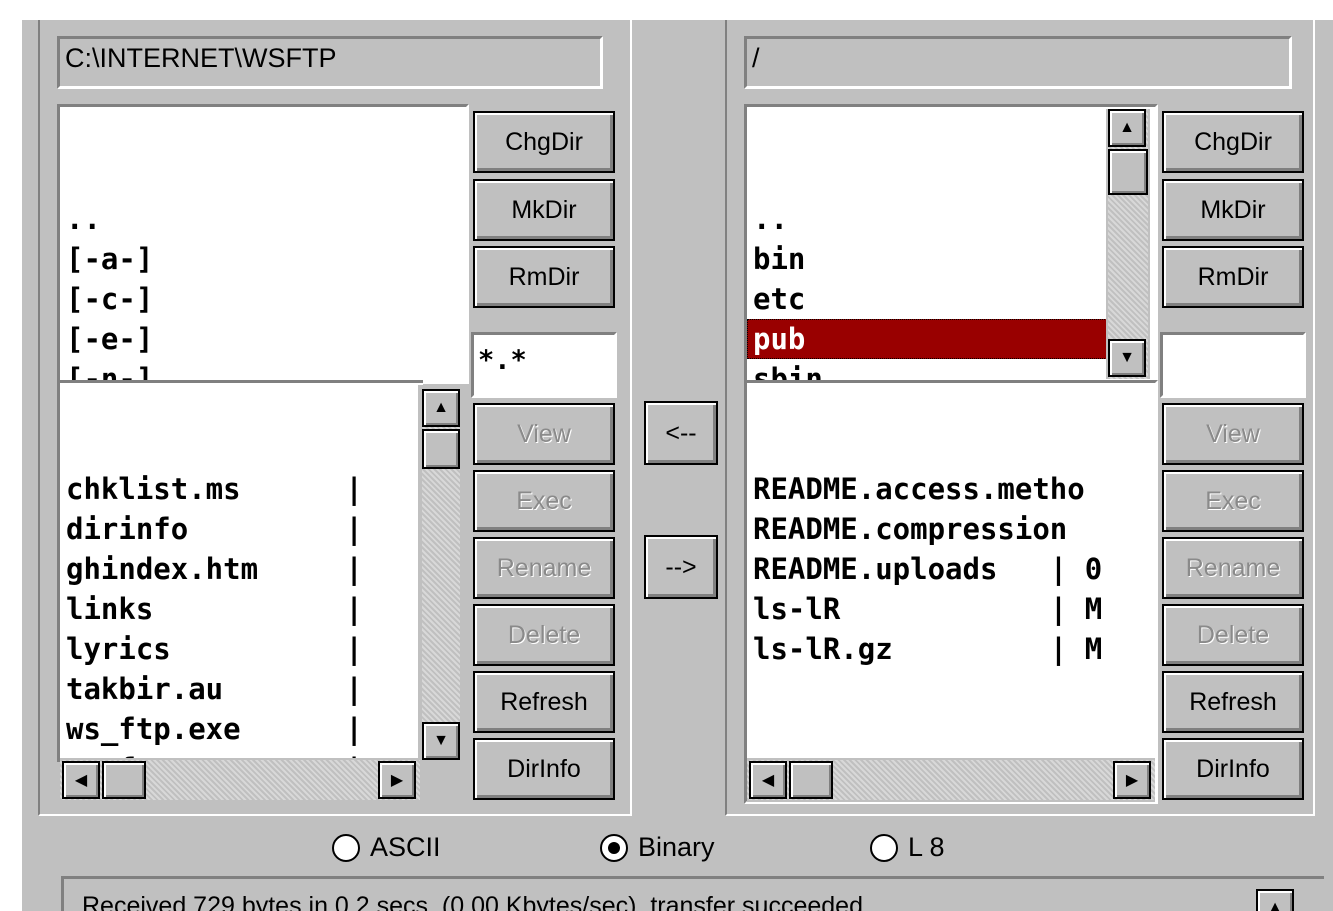 The height and width of the screenshot is (911, 1333). Describe the element at coordinates (124, 780) in the screenshot. I see `local-hscroll-thumb` at that location.